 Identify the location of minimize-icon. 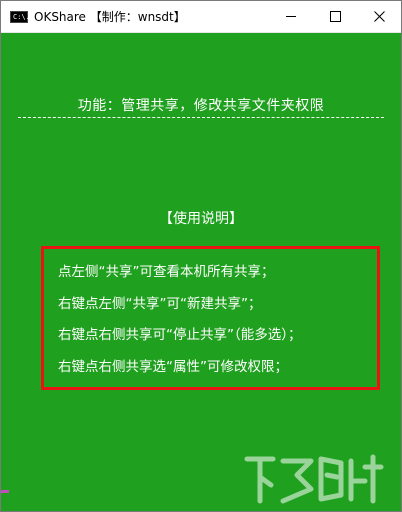
(290, 16).